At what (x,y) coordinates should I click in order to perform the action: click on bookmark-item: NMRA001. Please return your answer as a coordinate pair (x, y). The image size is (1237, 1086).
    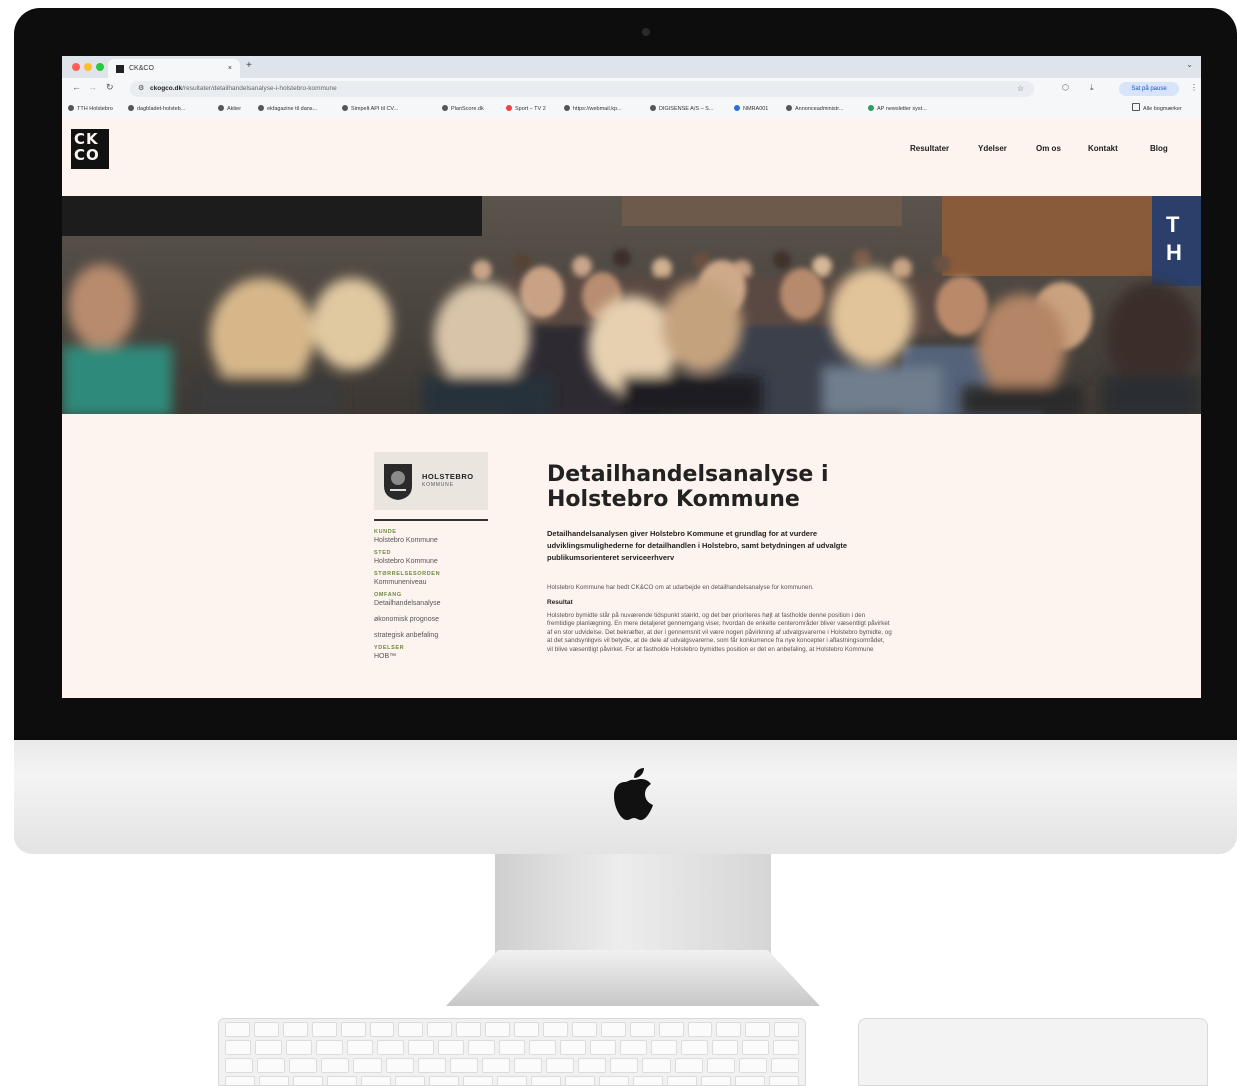
    Looking at the image, I should click on (751, 109).